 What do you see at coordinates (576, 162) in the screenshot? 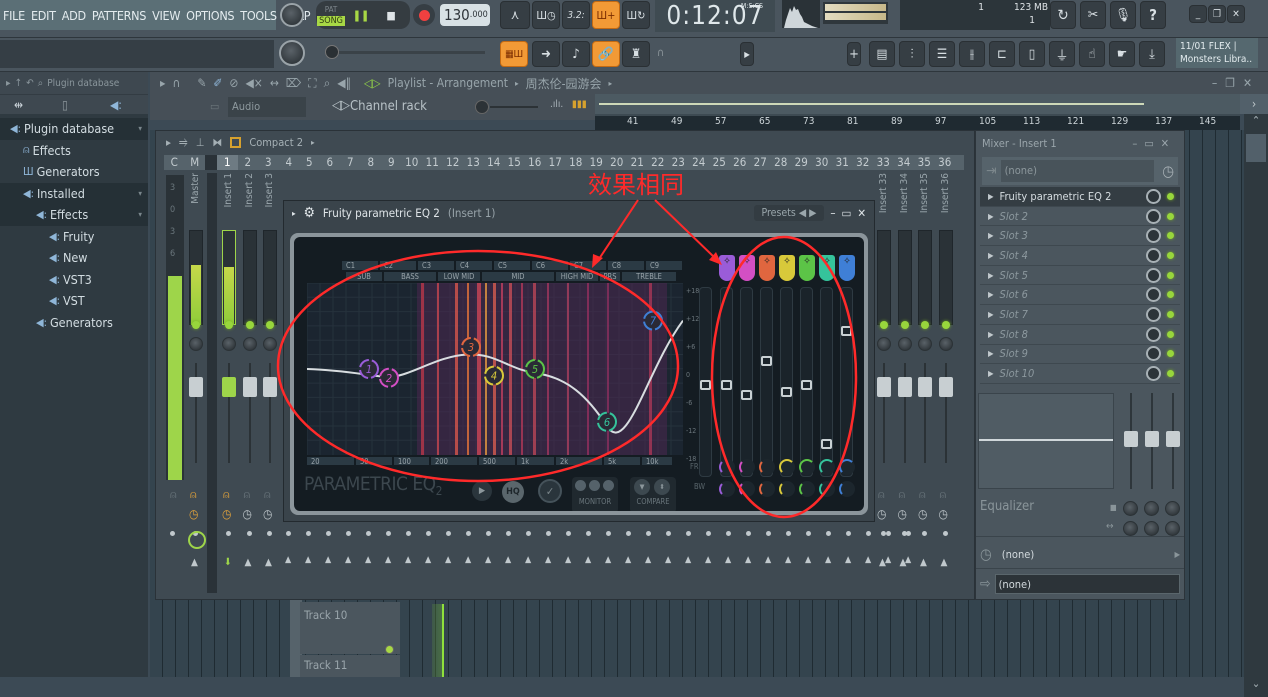
I see `insert-number: 18` at bounding box center [576, 162].